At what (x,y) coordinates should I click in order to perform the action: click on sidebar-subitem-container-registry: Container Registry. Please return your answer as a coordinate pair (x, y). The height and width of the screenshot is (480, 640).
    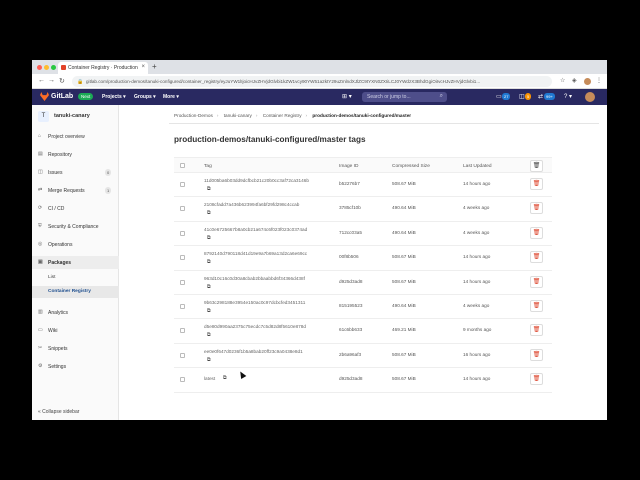
    Looking at the image, I should click on (75, 292).